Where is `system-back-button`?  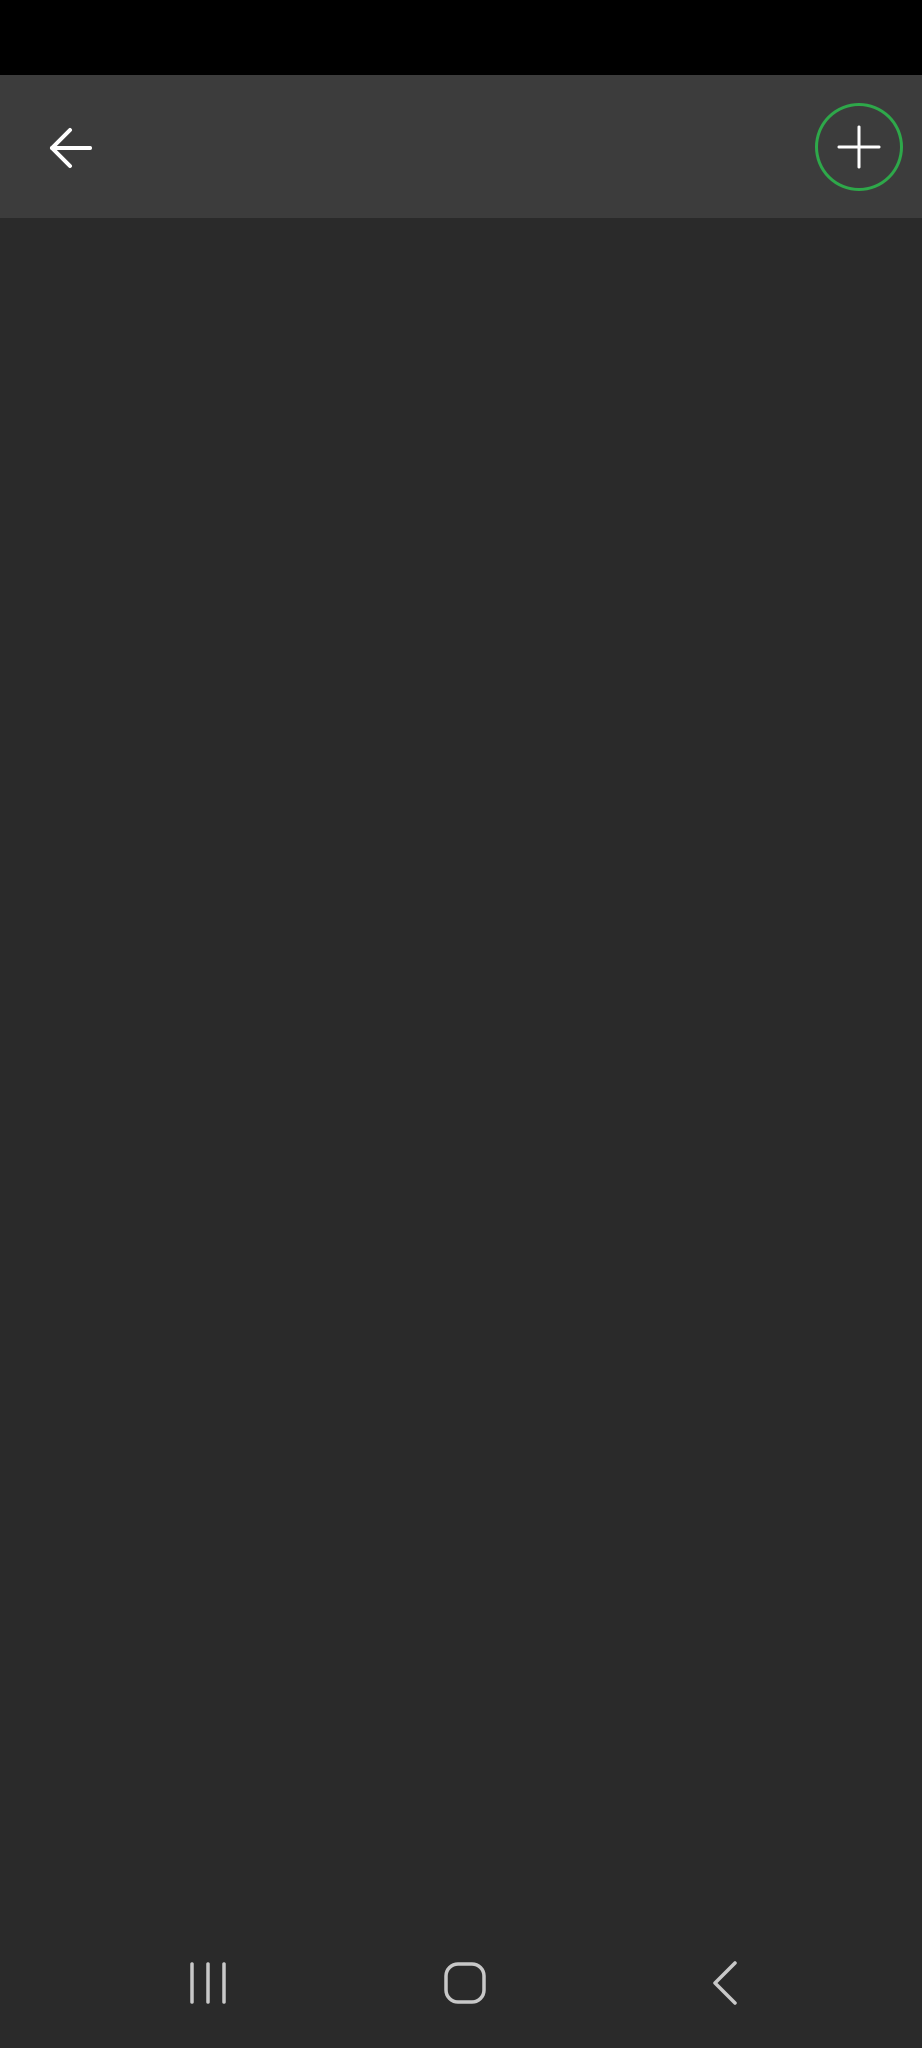
system-back-button is located at coordinates (725, 1983).